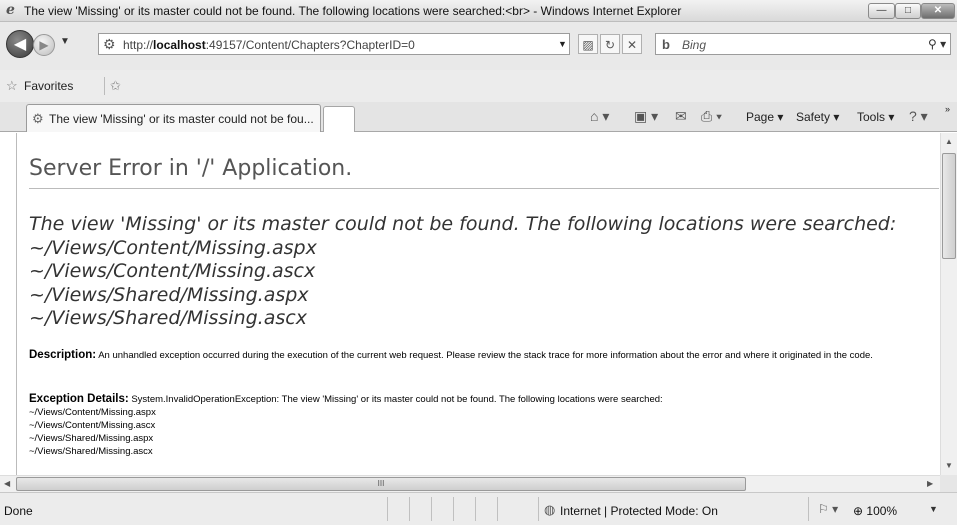  Describe the element at coordinates (10, 10) in the screenshot. I see `ie-logo-icon: e` at that location.